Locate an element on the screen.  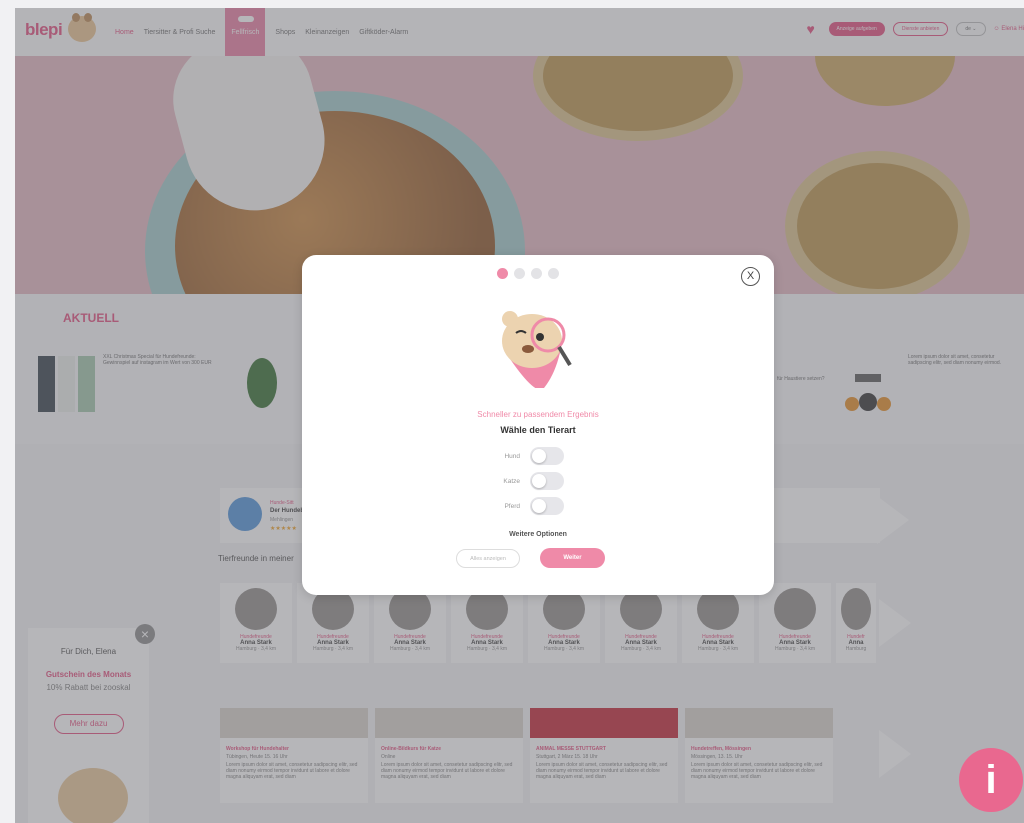
hund-toggle is located at coordinates (547, 456).